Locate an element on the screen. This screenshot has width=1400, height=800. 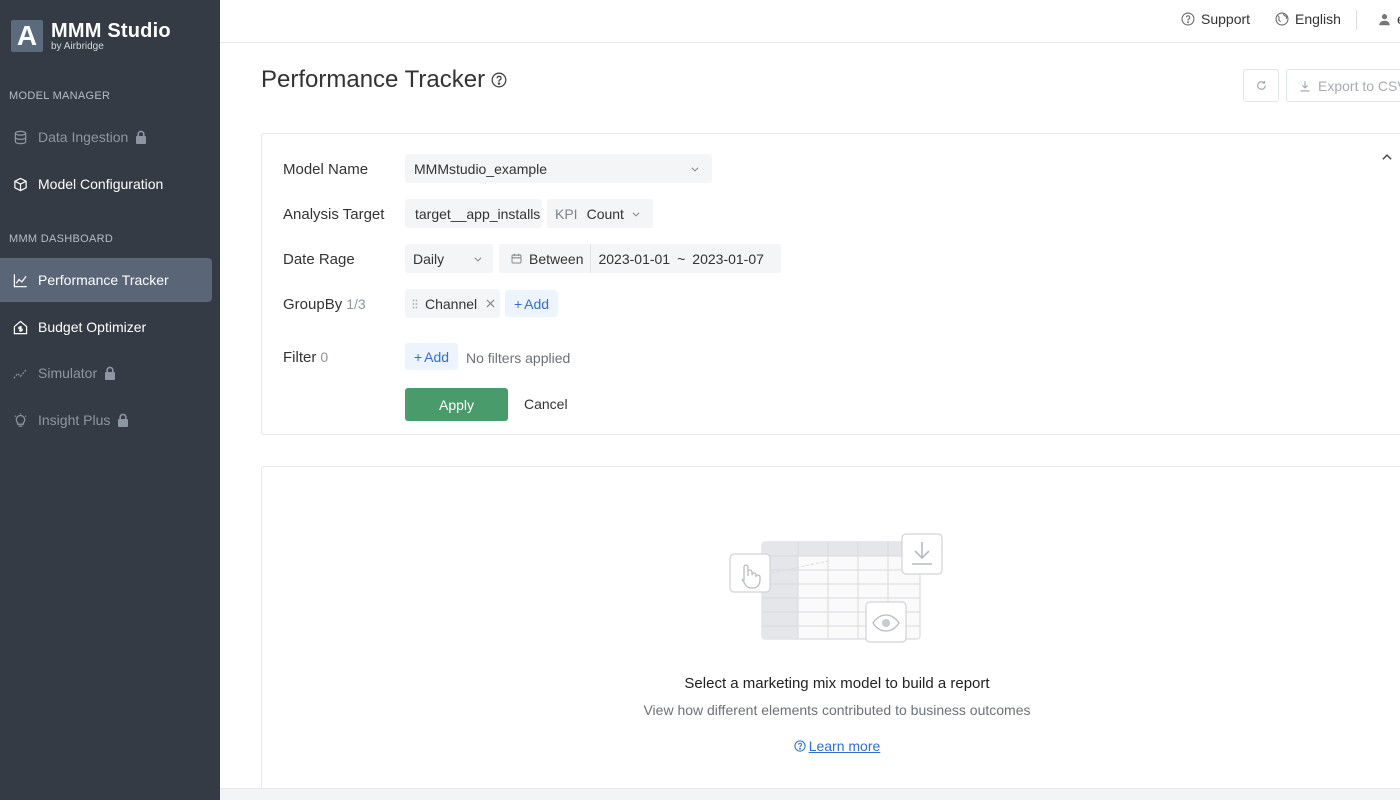
user-menu: e is located at coordinates (1389, 19).